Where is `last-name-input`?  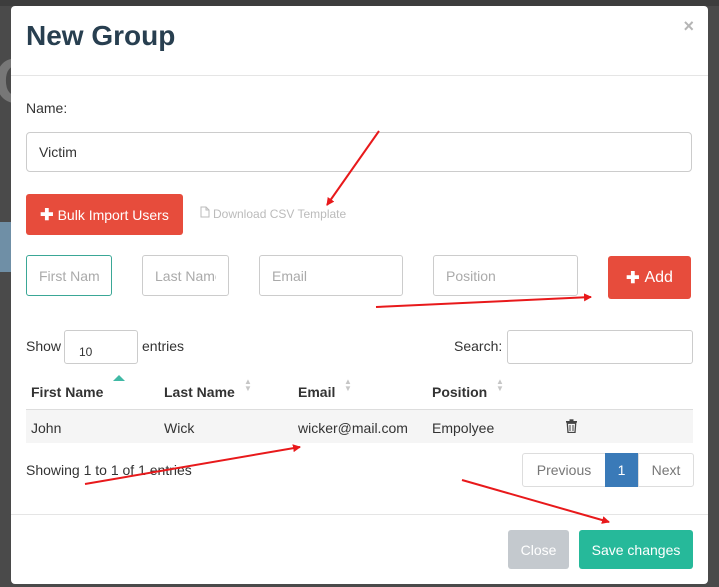
last-name-input is located at coordinates (185, 275).